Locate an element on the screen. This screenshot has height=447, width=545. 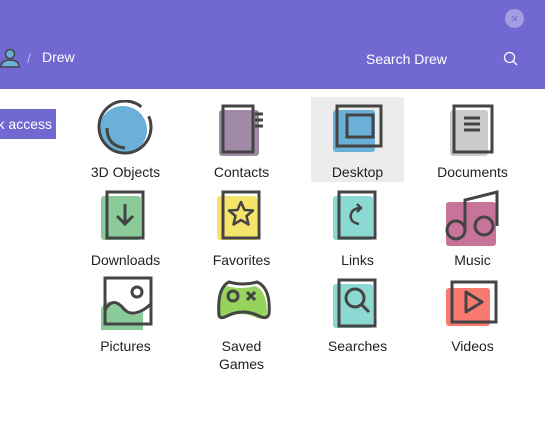
folder-label: Documents is located at coordinates (472, 172).